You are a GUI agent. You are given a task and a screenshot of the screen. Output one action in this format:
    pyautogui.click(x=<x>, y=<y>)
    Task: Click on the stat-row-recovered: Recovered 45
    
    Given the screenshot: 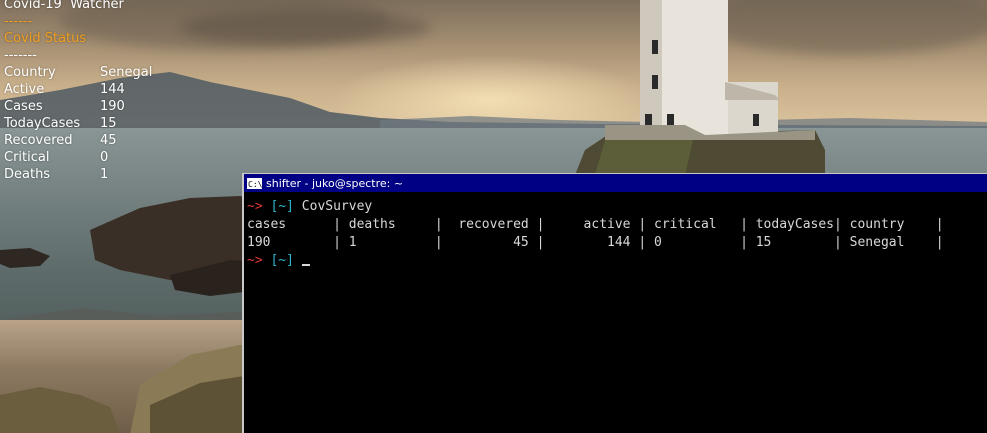 What is the action you would take?
    pyautogui.click(x=78, y=140)
    